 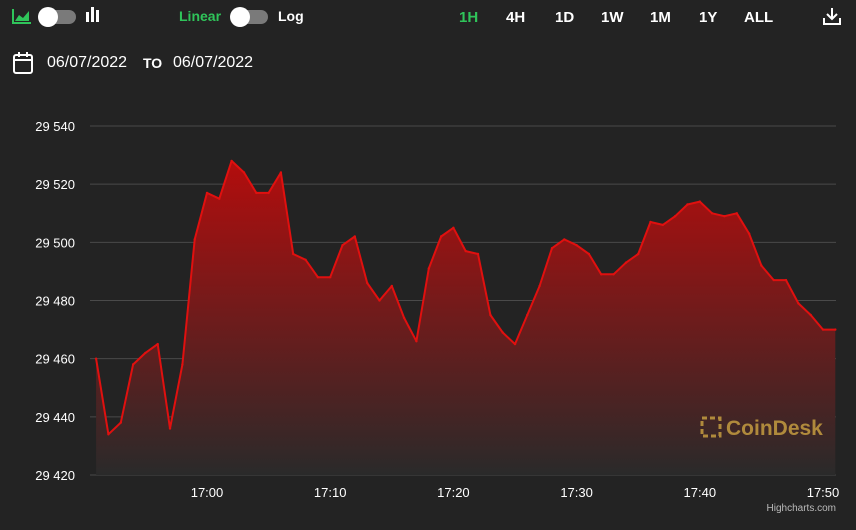 What do you see at coordinates (428, 17) in the screenshot?
I see `toolbar: Linear Log 1H 4H 1D 1W 1M 1Y ALL` at bounding box center [428, 17].